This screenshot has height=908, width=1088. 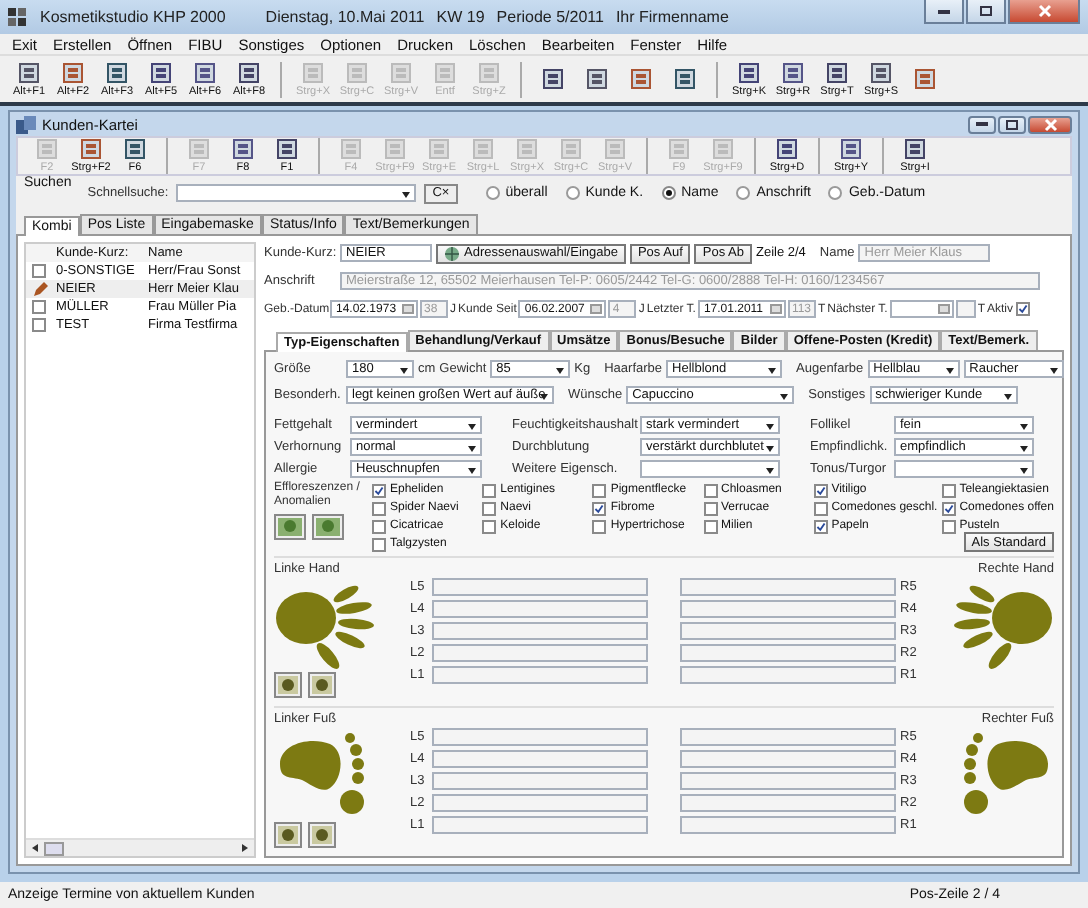 I want to click on grid-icon, so click(x=18, y=17).